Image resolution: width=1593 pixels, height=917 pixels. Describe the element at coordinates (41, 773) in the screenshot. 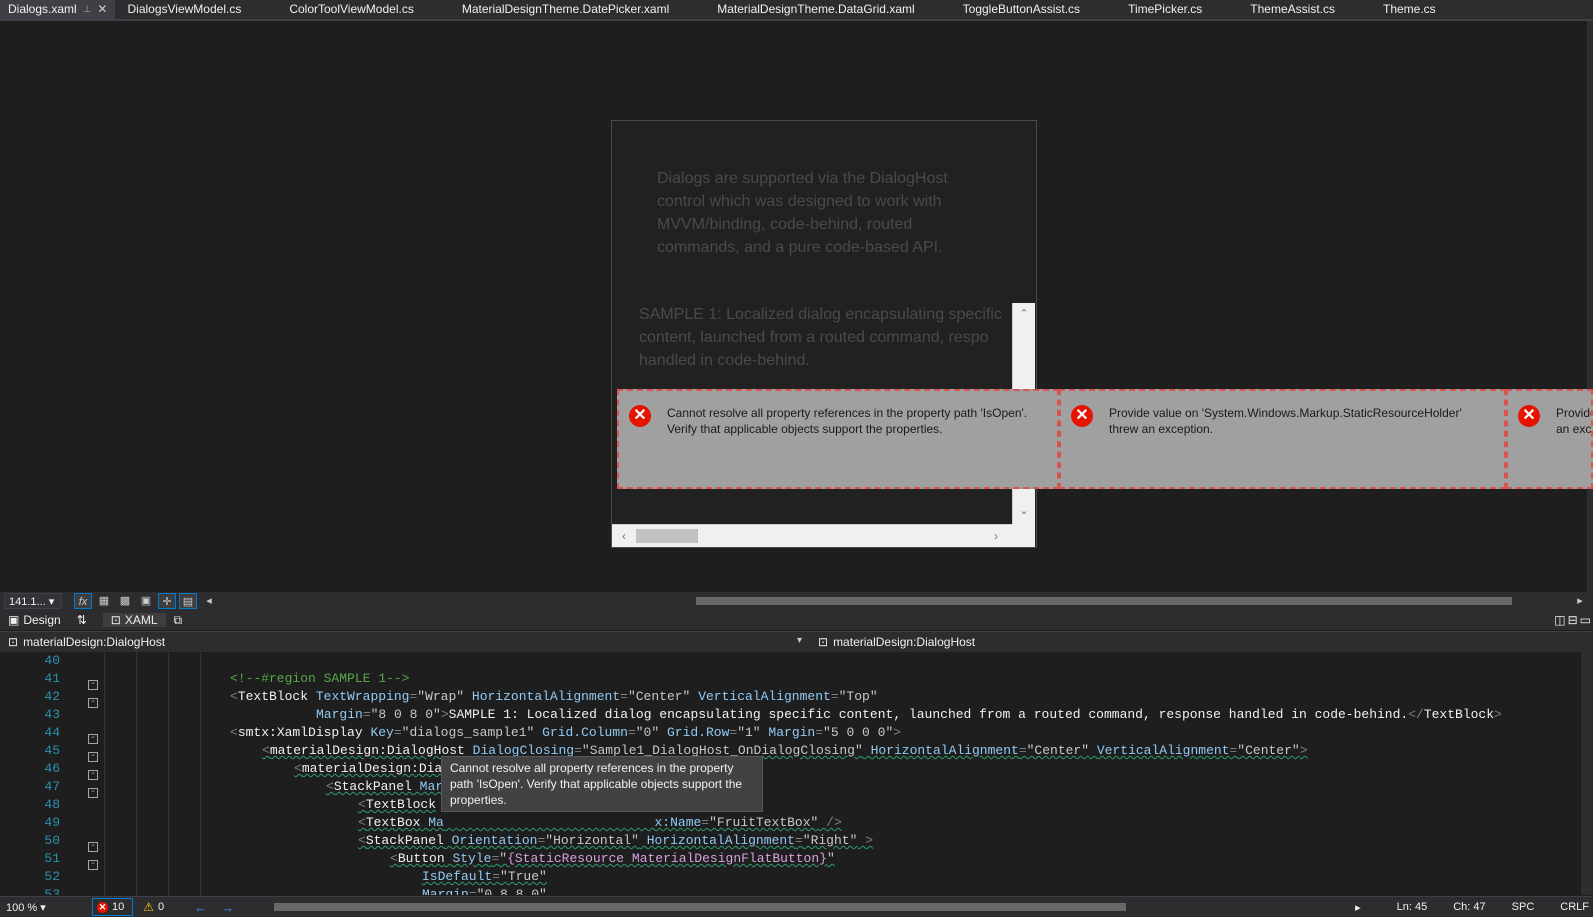

I see `line-number-gutter: 40 41 42 43 44 45 46 47 48 49 50 51 52 53` at that location.